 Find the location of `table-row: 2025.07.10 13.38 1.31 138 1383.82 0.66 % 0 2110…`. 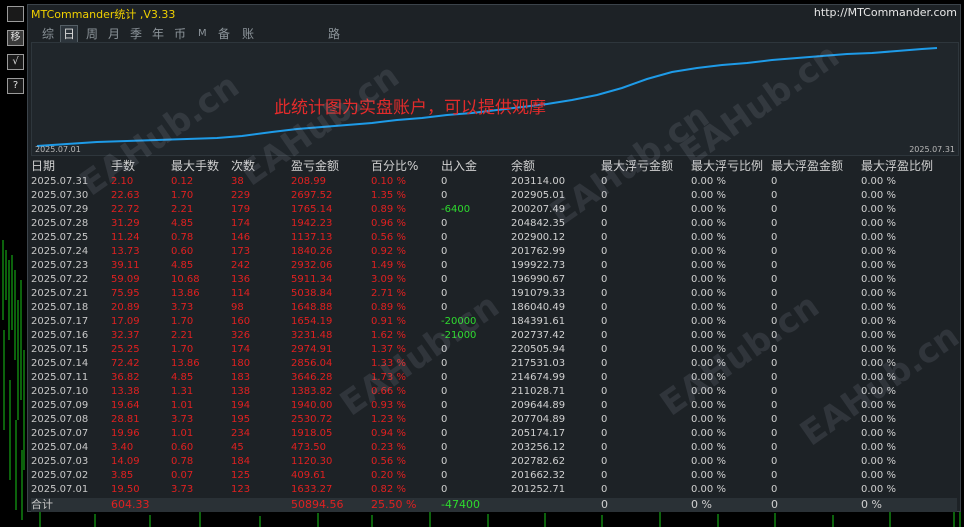

table-row: 2025.07.10 13.38 1.31 138 1383.82 0.66 % 0 2110… is located at coordinates (494, 392).